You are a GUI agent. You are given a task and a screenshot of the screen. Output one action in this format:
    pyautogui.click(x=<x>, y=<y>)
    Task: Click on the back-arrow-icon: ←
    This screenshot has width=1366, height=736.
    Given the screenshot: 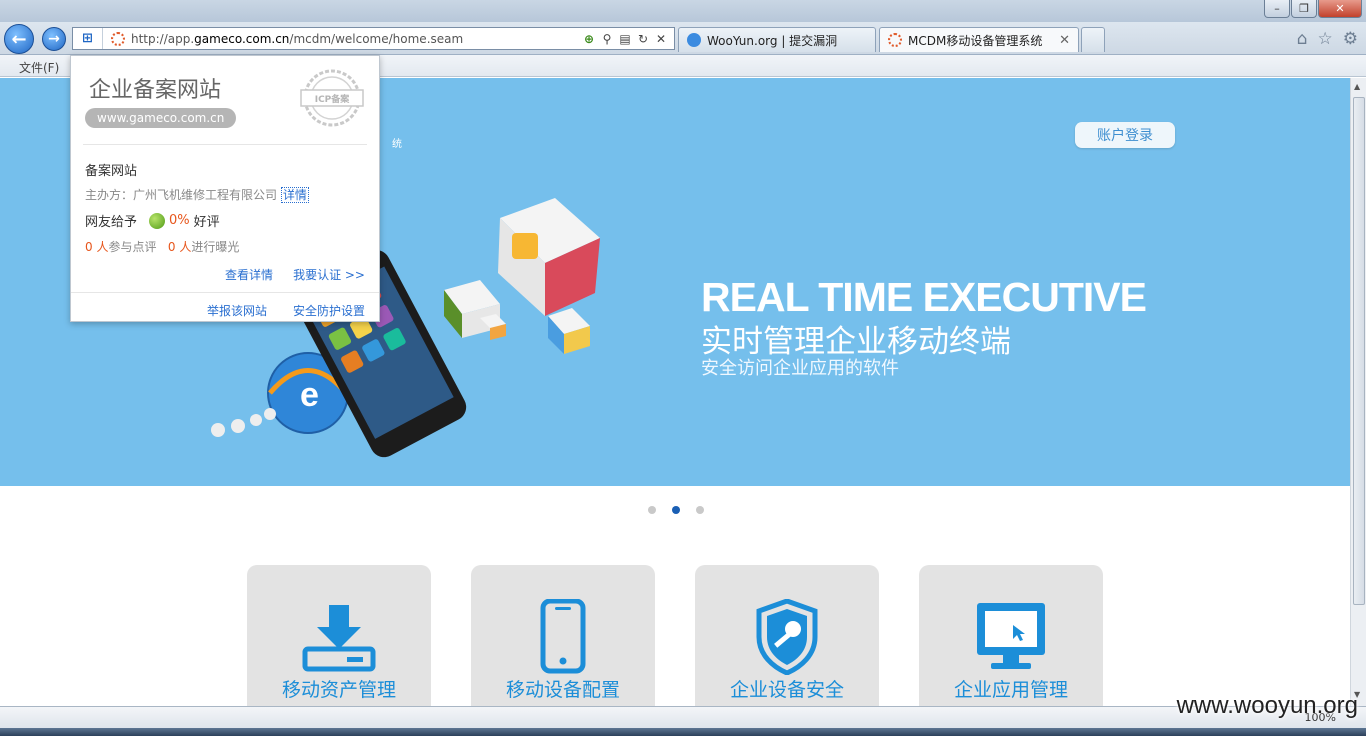 What is the action you would take?
    pyautogui.click(x=19, y=39)
    